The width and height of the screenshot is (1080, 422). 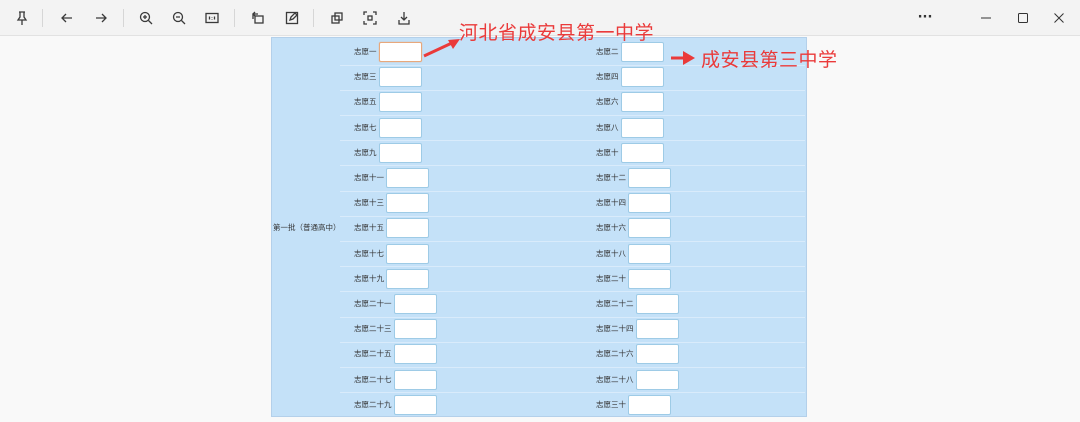 I want to click on choice-label-left: 志愿七, so click(x=365, y=127).